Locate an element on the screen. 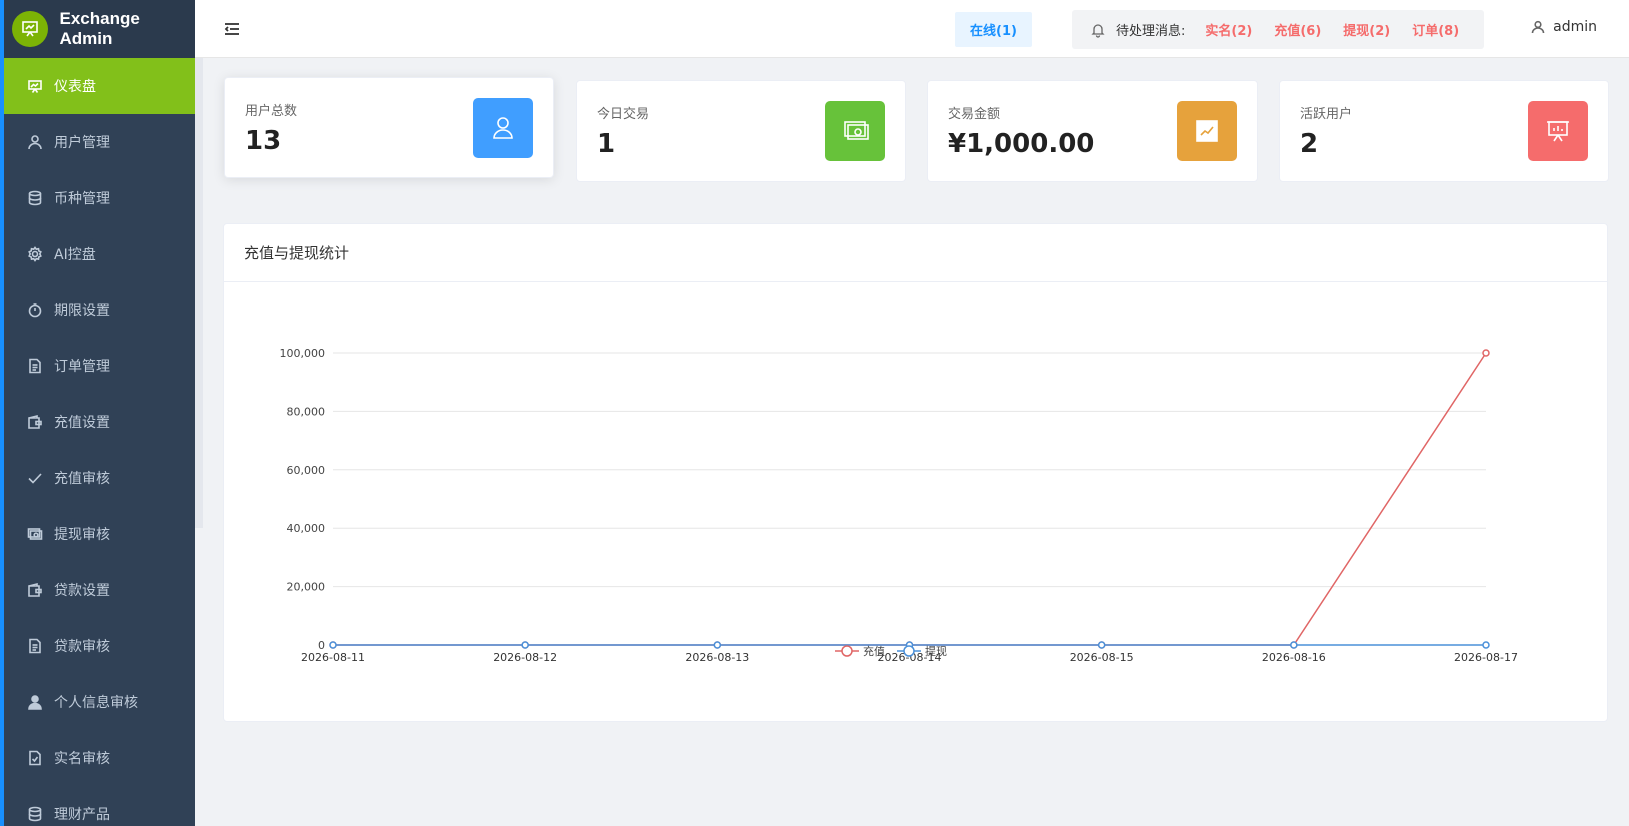  sidebar-item-4: 期限设置 is located at coordinates (99, 310).